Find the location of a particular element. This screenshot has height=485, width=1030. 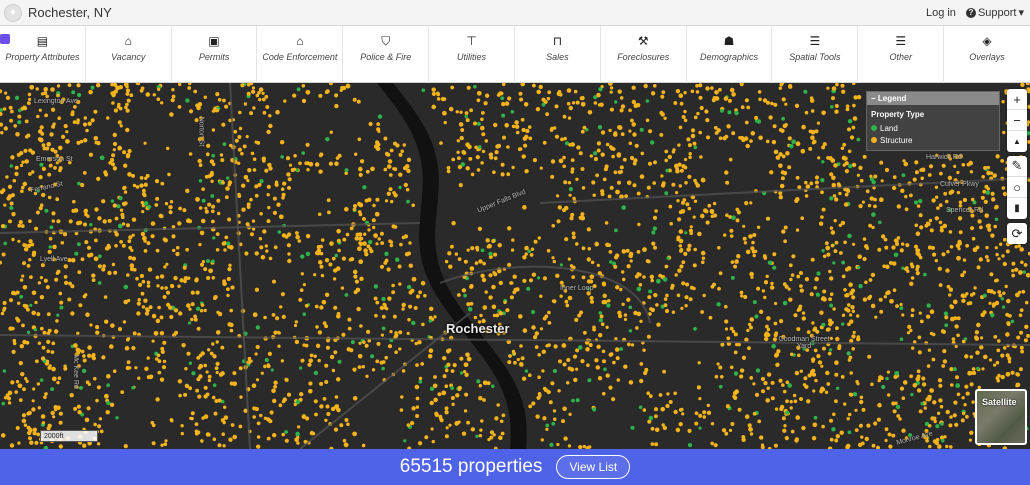

legend-item-land: Land is located at coordinates (933, 128).